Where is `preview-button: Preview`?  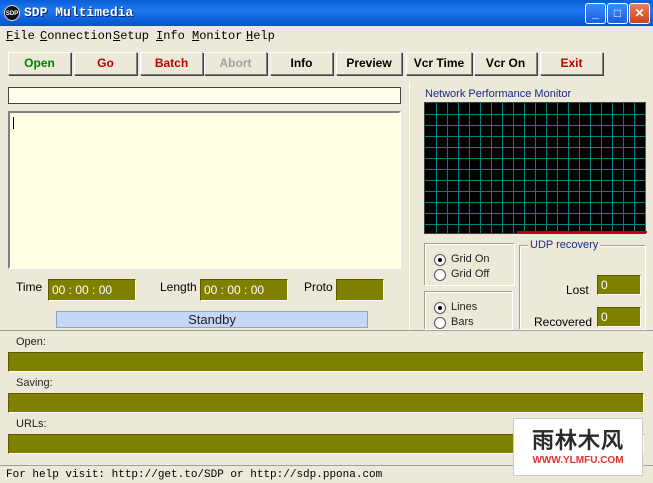 preview-button: Preview is located at coordinates (369, 63).